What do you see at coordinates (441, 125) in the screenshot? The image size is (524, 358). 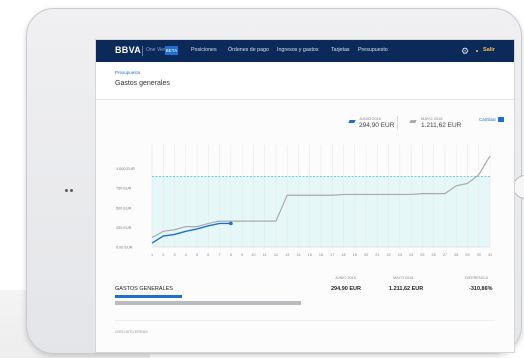 I see `legend-may-value: 1.211,62 EUR` at bounding box center [441, 125].